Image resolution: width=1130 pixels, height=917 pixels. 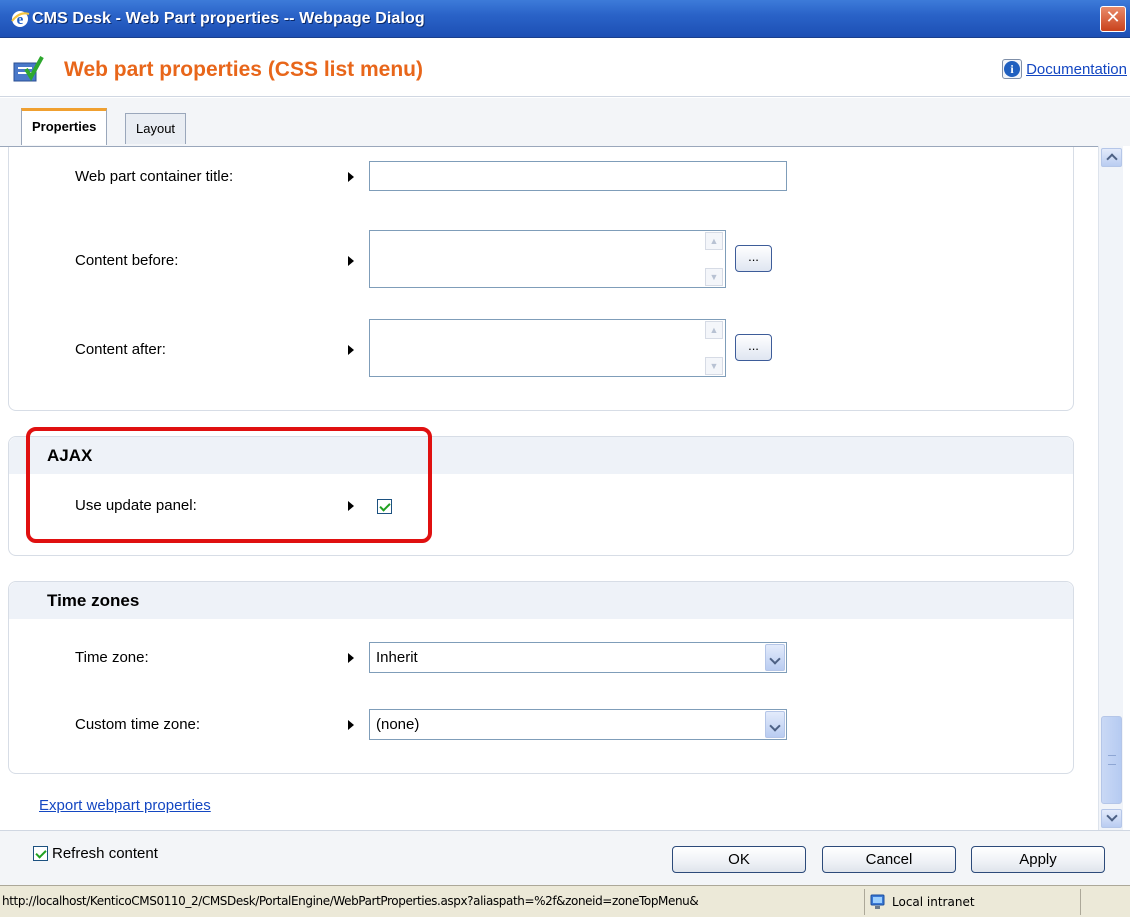 What do you see at coordinates (28, 69) in the screenshot?
I see `web-part-properties-icon` at bounding box center [28, 69].